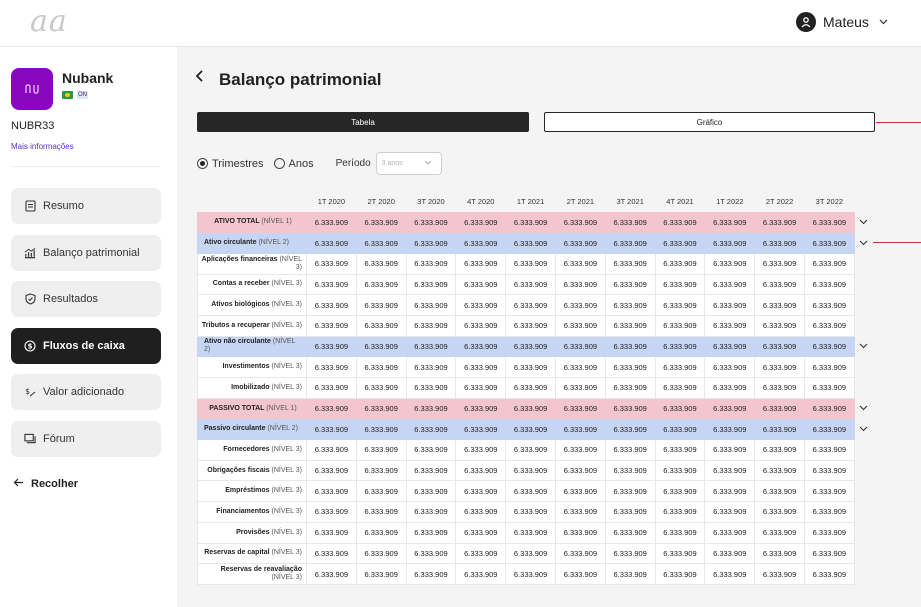  Describe the element at coordinates (85, 166) in the screenshot. I see `divider` at that location.